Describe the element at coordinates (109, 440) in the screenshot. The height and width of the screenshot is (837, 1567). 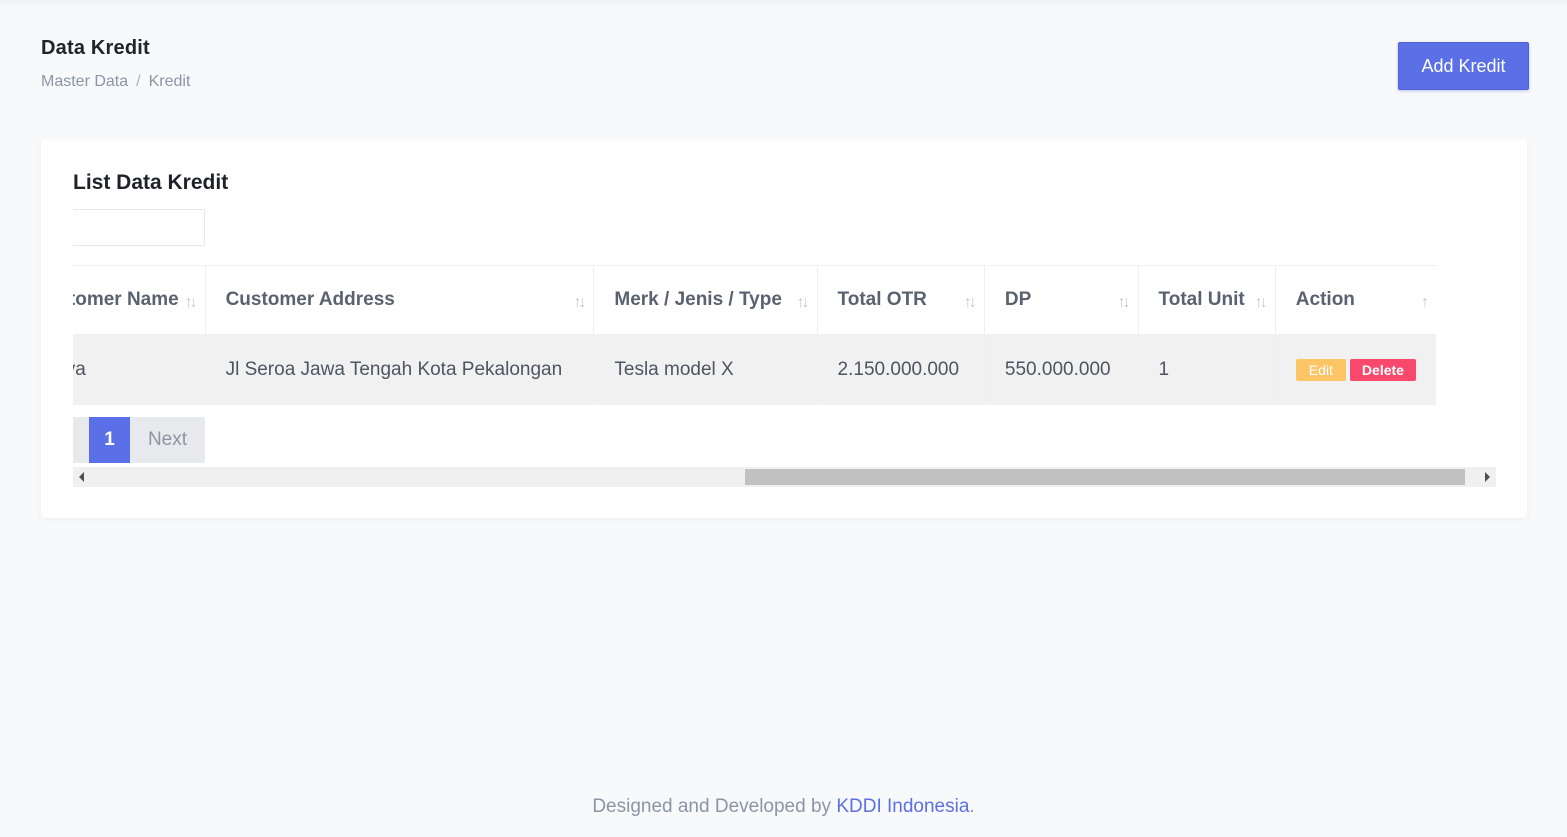
I see `pagination-page-1: 1` at that location.